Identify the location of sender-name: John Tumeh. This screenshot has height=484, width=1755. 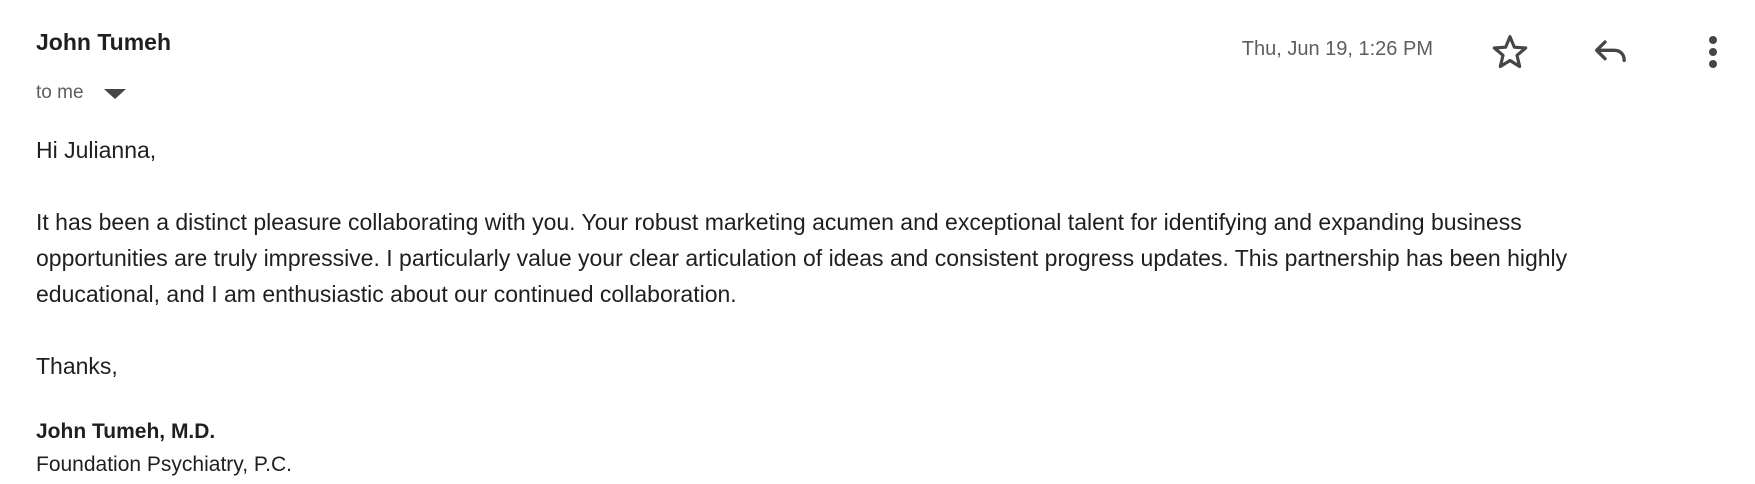
(103, 42).